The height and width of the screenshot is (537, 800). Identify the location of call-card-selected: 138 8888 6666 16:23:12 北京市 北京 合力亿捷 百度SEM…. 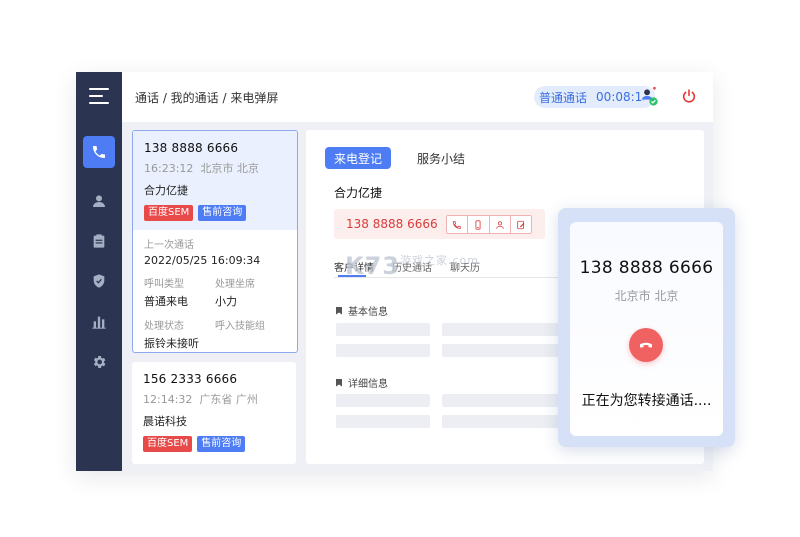
(215, 241).